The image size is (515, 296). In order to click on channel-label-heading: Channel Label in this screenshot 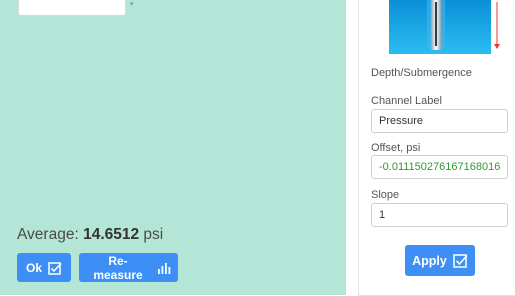, I will do `click(406, 101)`.